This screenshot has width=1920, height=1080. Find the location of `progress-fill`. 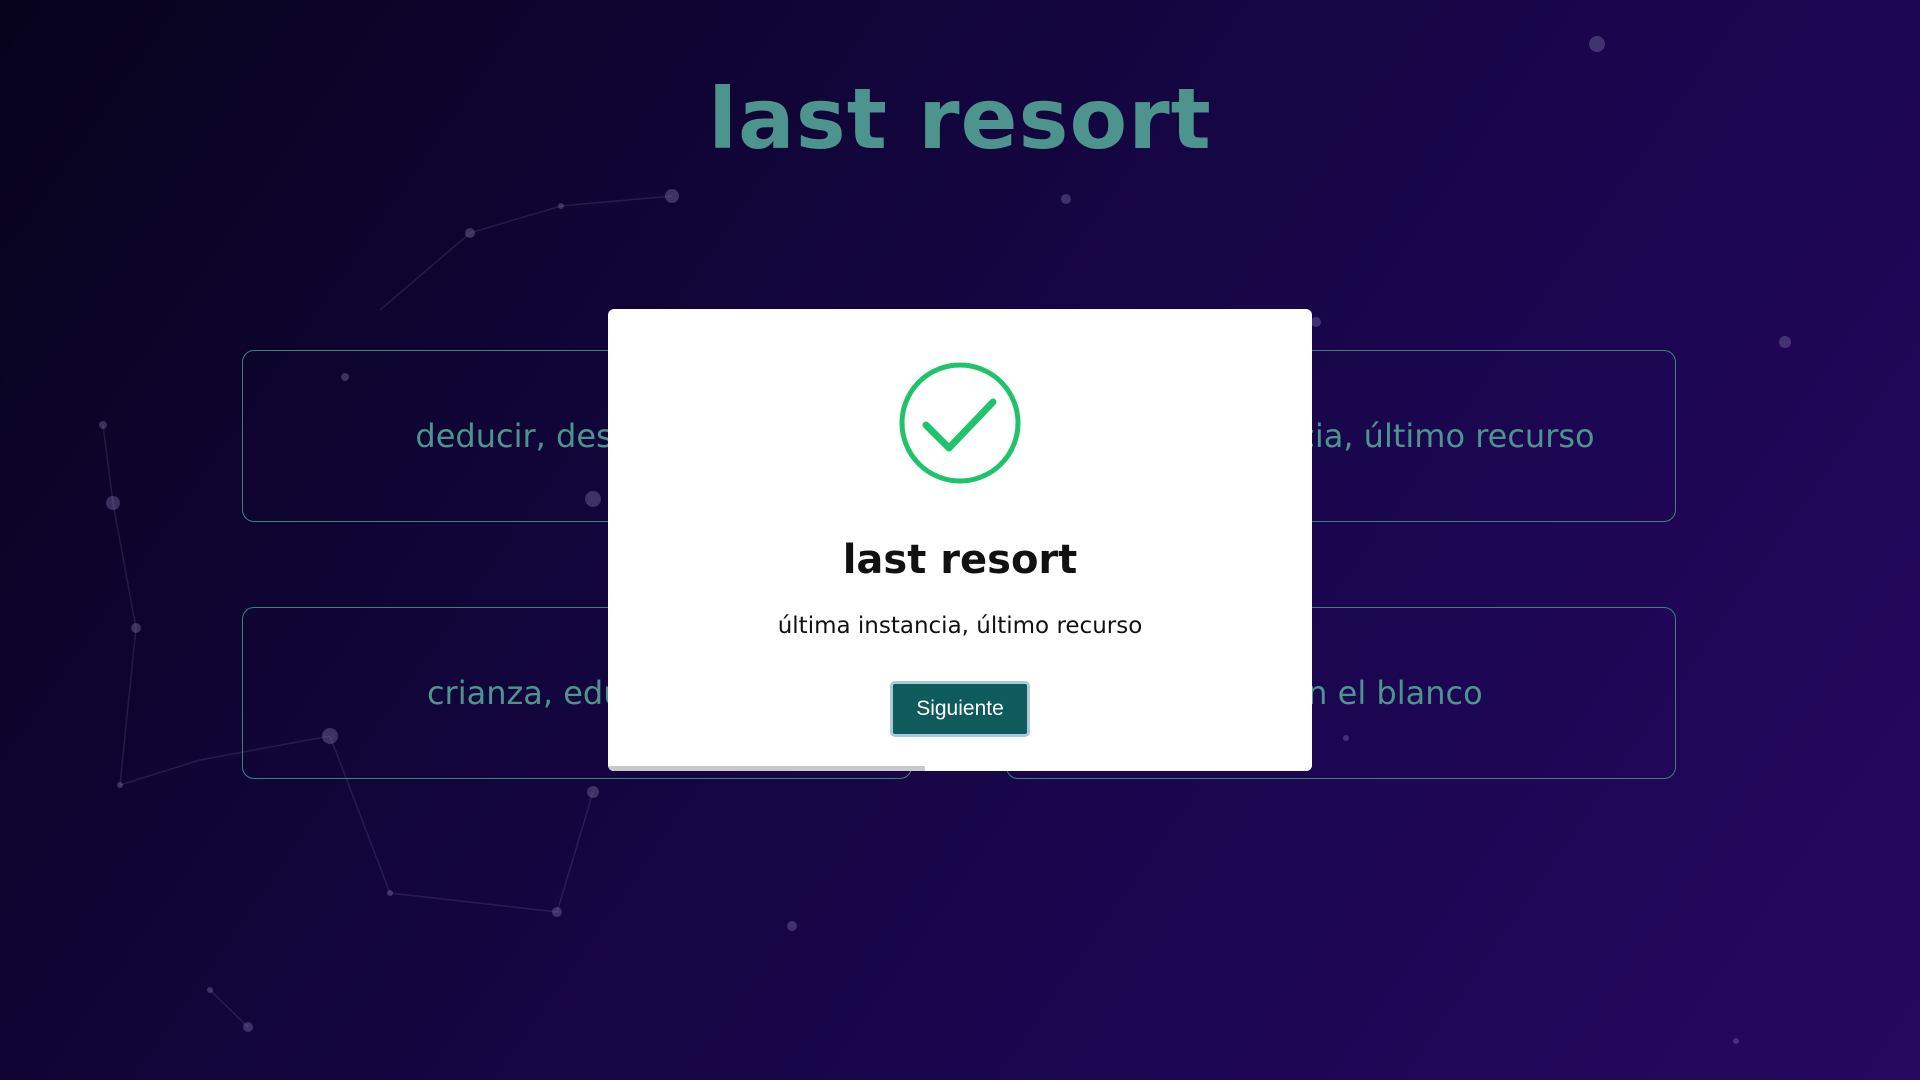

progress-fill is located at coordinates (766, 768).